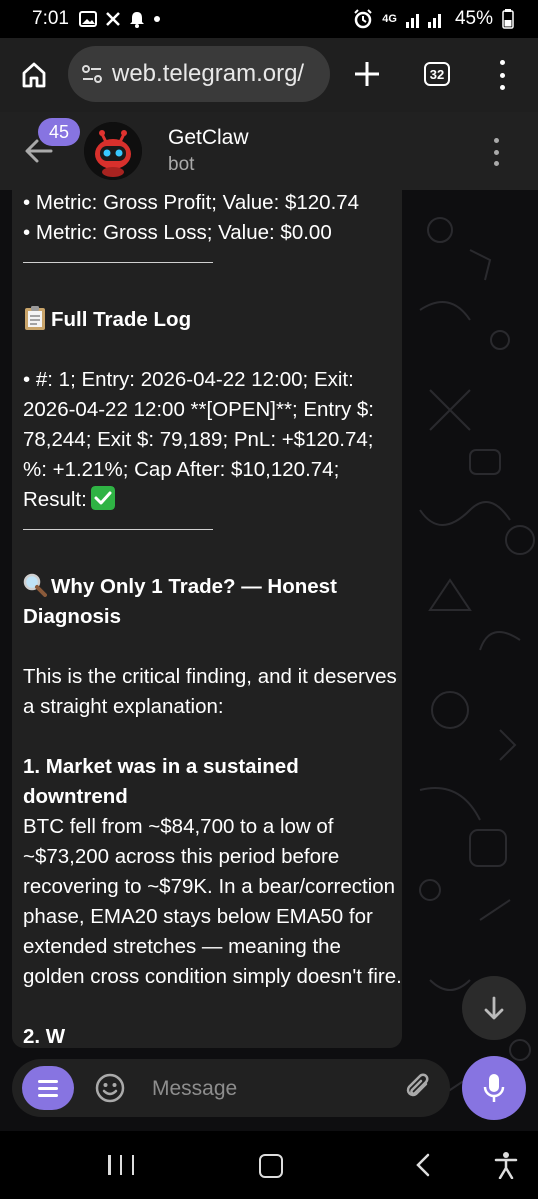  I want to click on dot-icon, so click(156, 19).